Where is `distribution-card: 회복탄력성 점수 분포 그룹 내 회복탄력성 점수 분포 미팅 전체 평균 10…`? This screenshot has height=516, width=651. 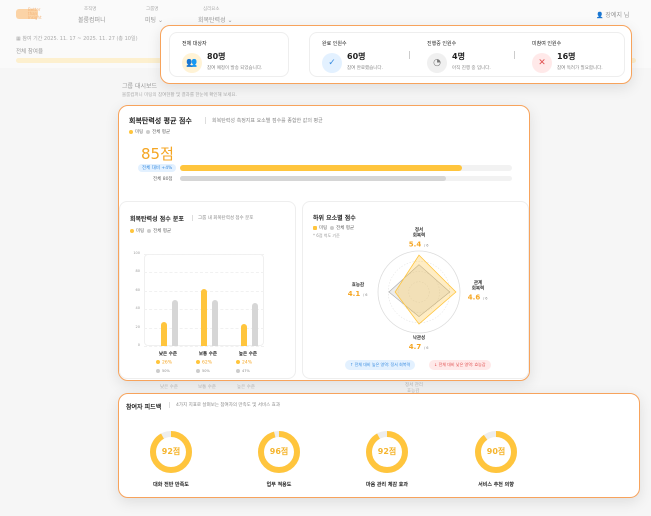
distribution-card: 회복탄력성 점수 분포 그룹 내 회복탄력성 점수 분포 미팅 전체 평균 10… is located at coordinates (207, 290).